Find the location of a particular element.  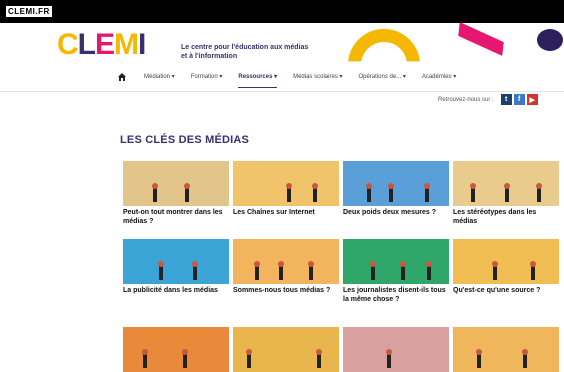

decorative-arc is located at coordinates (384, 45).